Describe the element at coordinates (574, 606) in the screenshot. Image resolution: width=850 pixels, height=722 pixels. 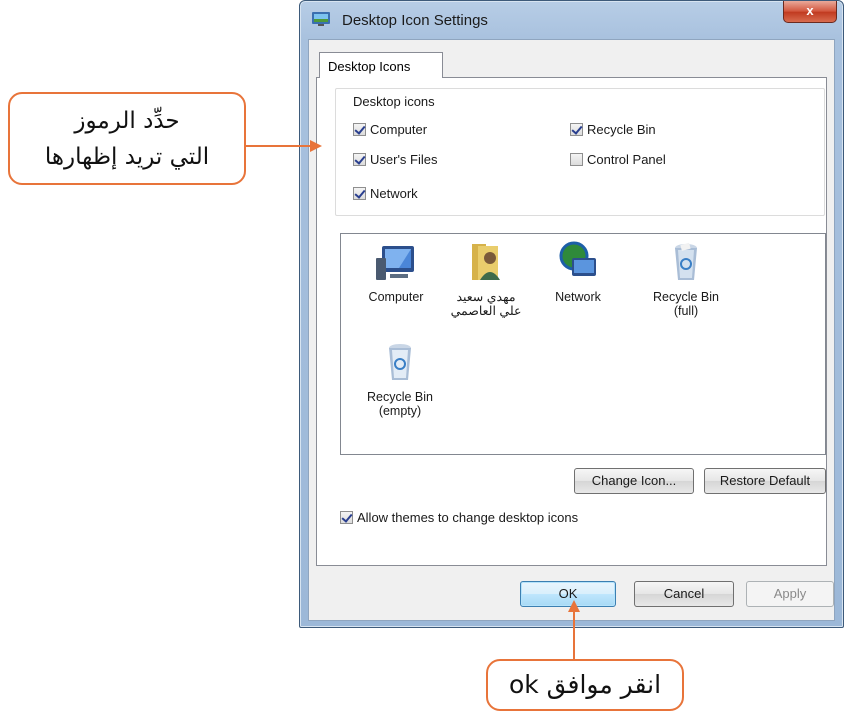
I see `arrow-head-up-icon` at that location.